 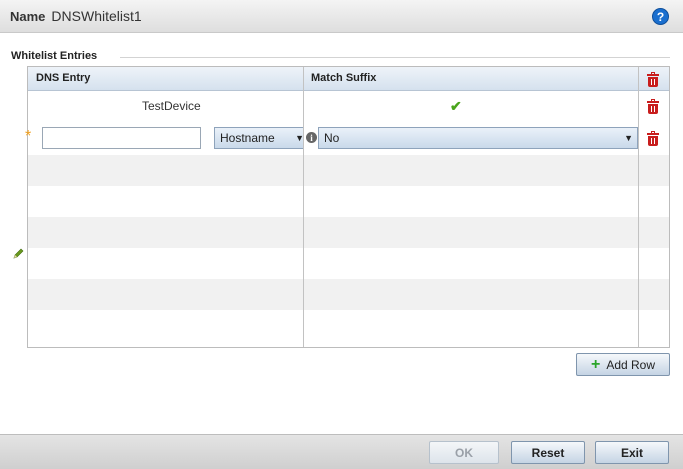 I want to click on help-icon: ?, so click(x=660, y=16).